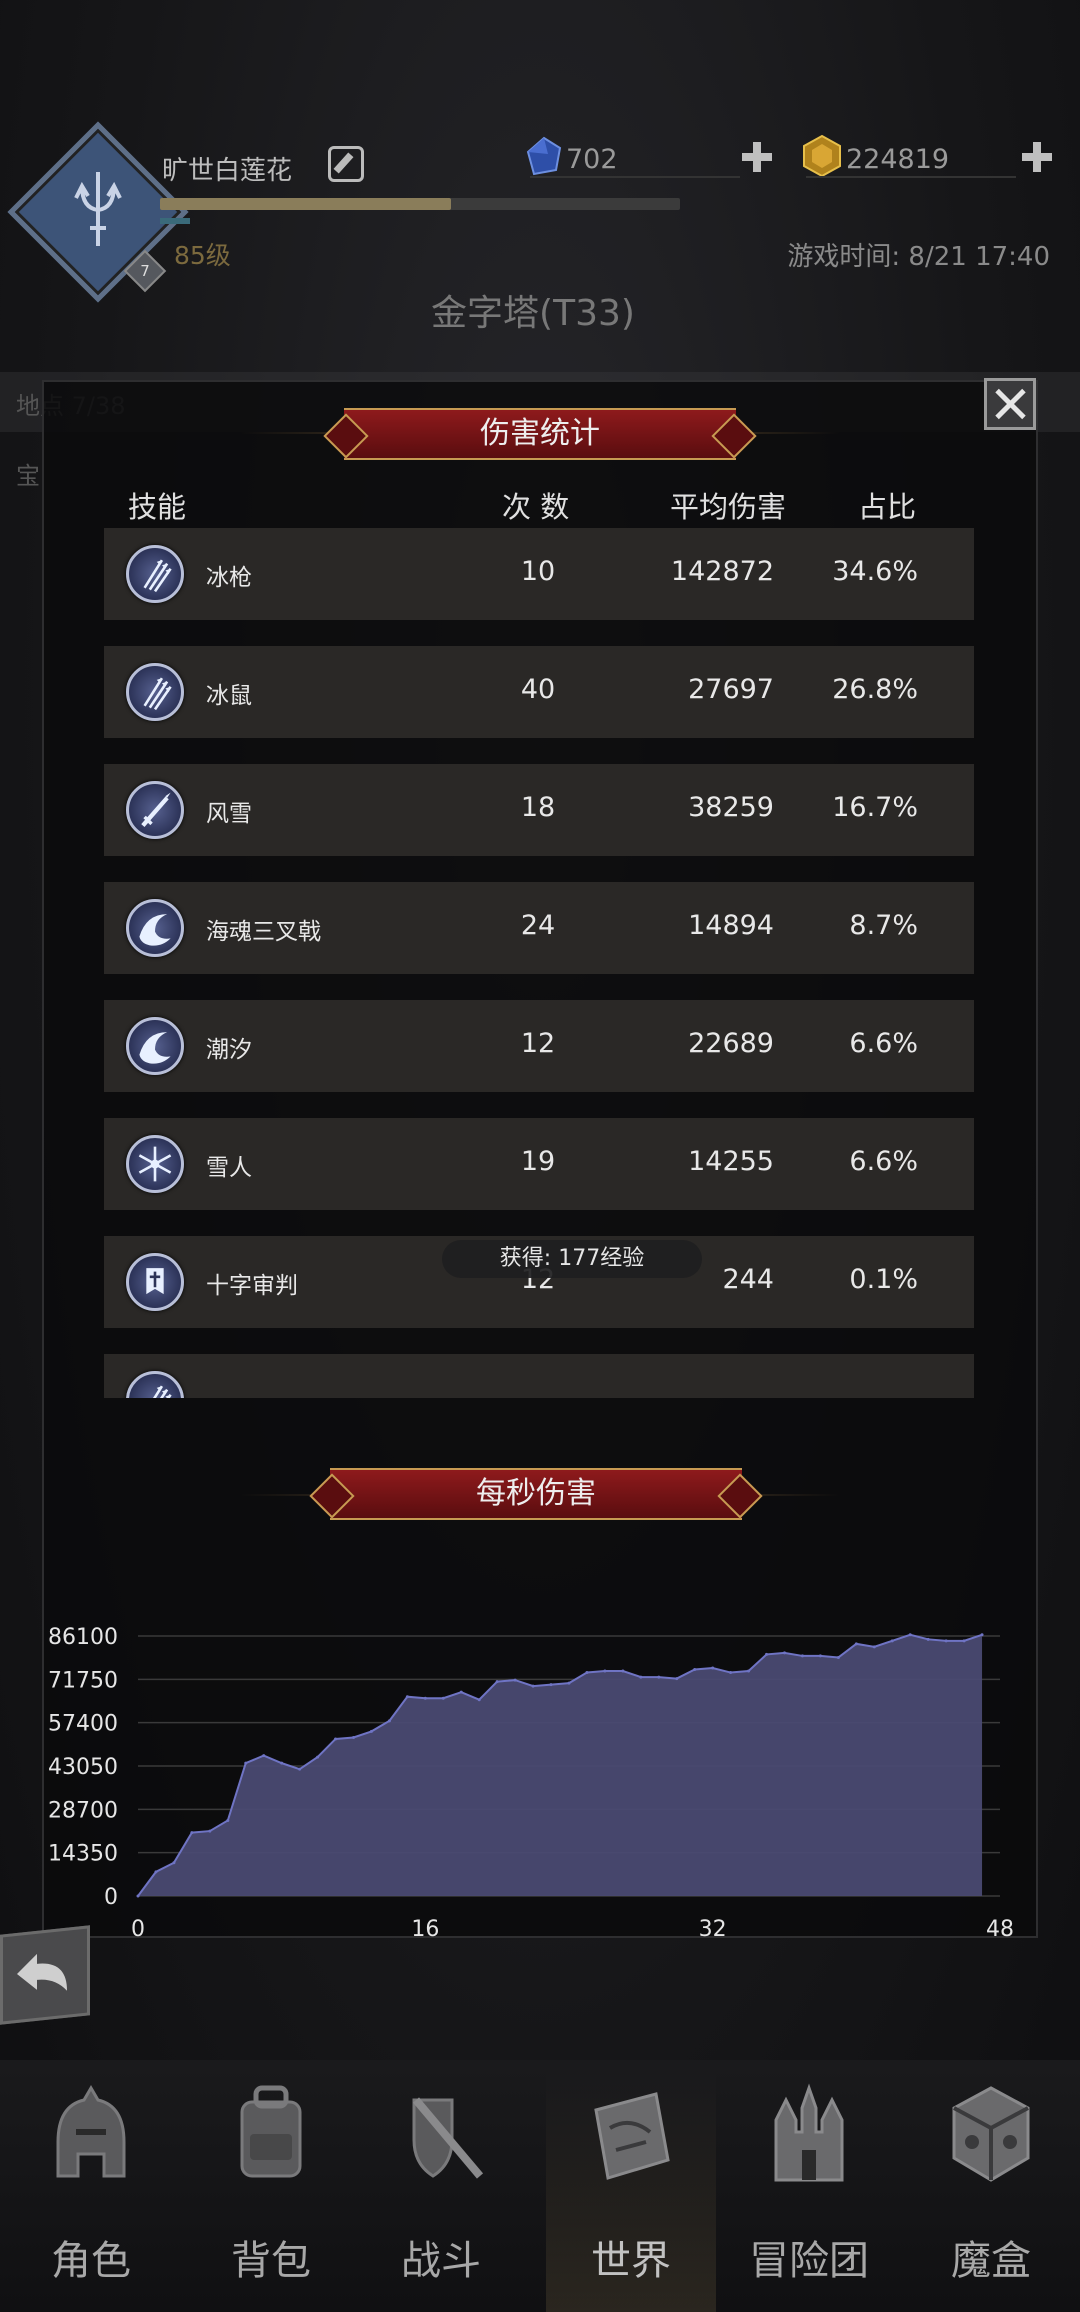 This screenshot has height=2312, width=1080. What do you see at coordinates (592, 159) in the screenshot?
I see `gem-count: 702` at bounding box center [592, 159].